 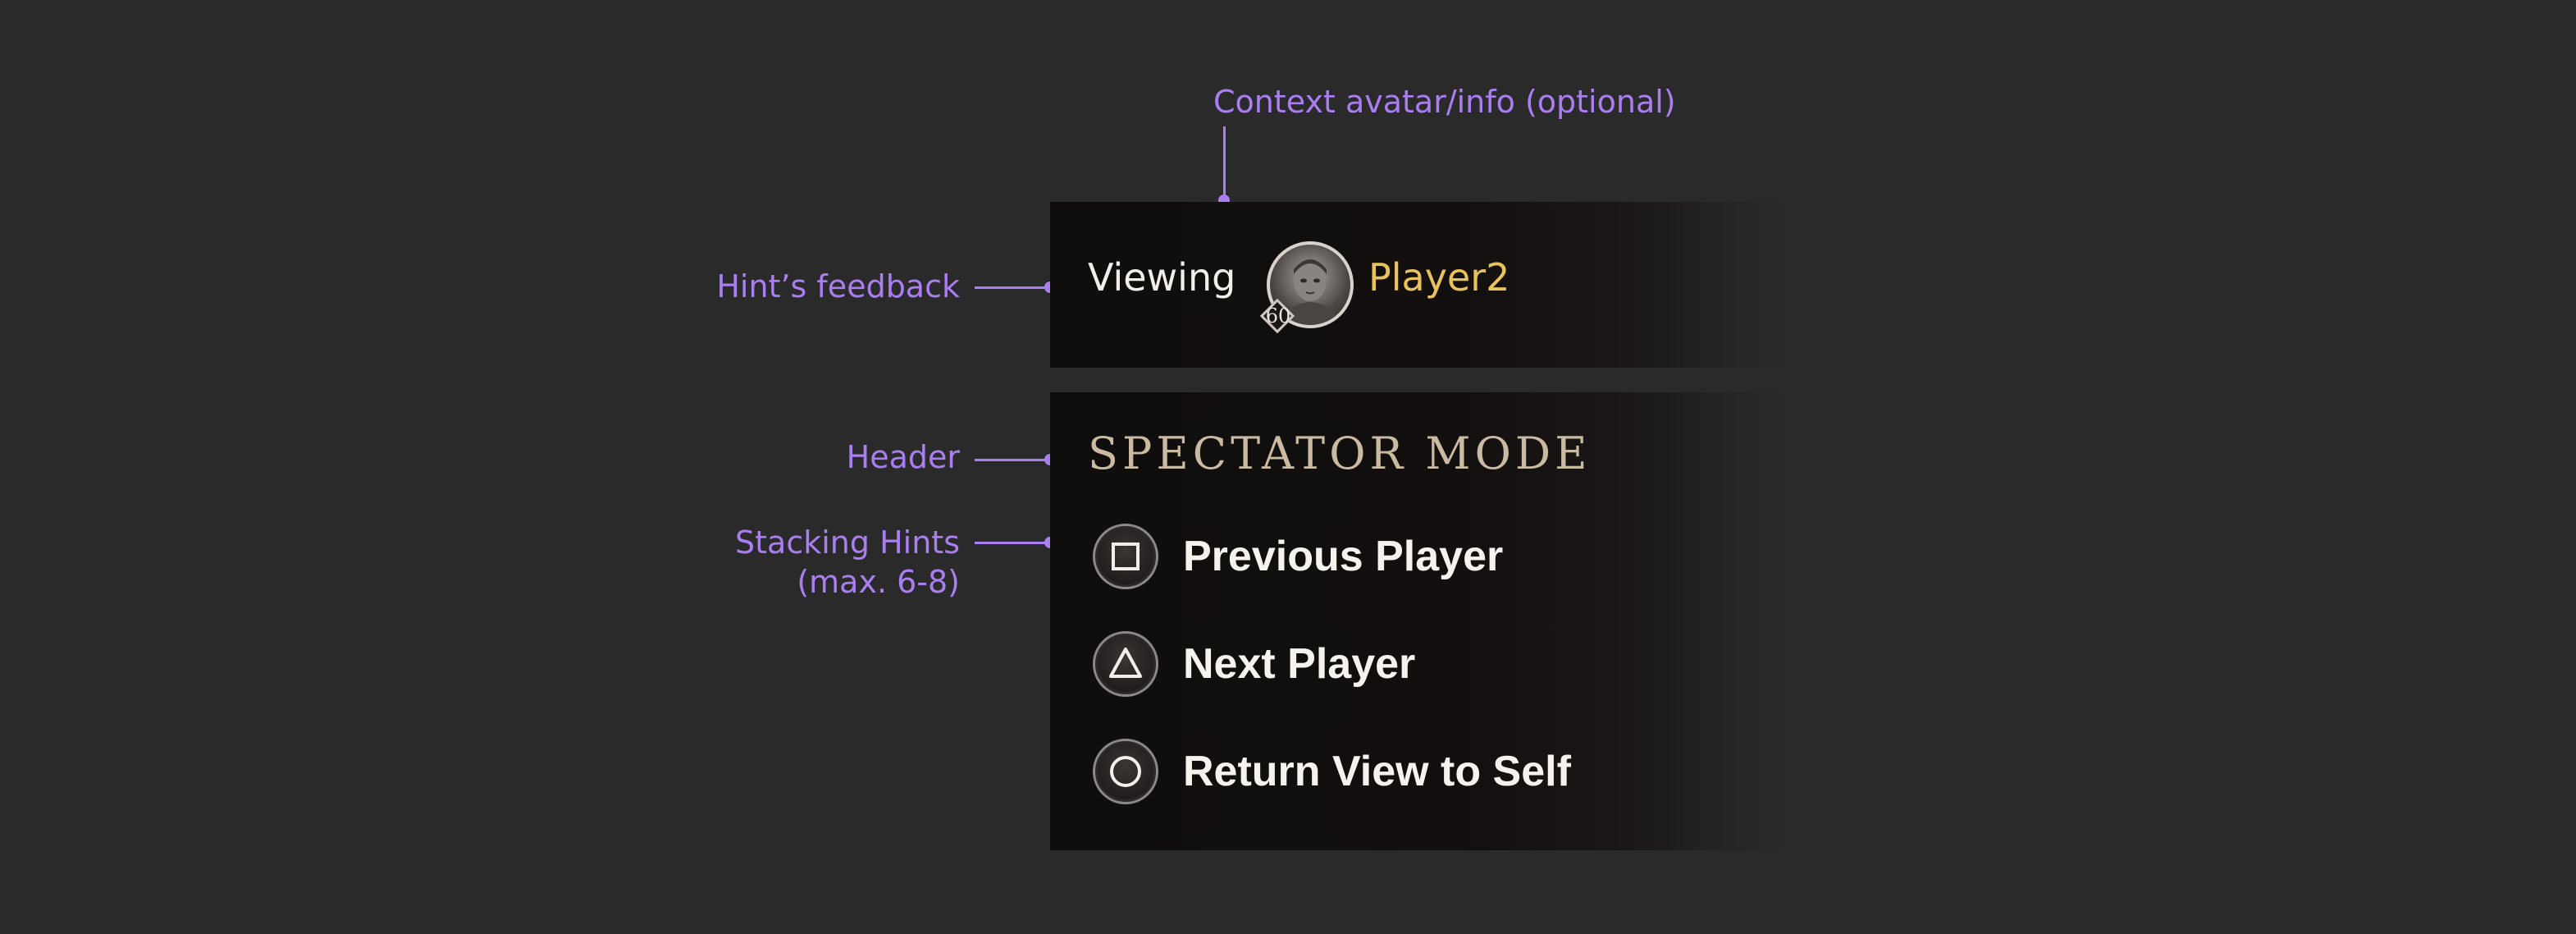 I want to click on level-badge: 60, so click(x=1277, y=316).